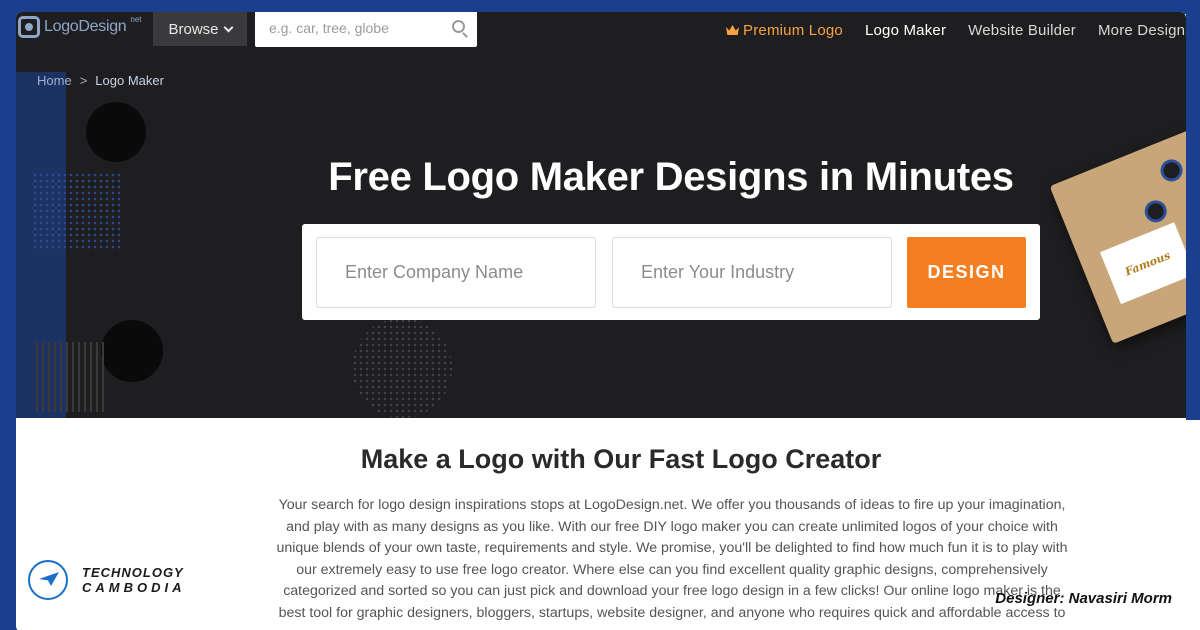  I want to click on section-title: Make a Logo with Our Fast Logo Creator, so click(621, 459).